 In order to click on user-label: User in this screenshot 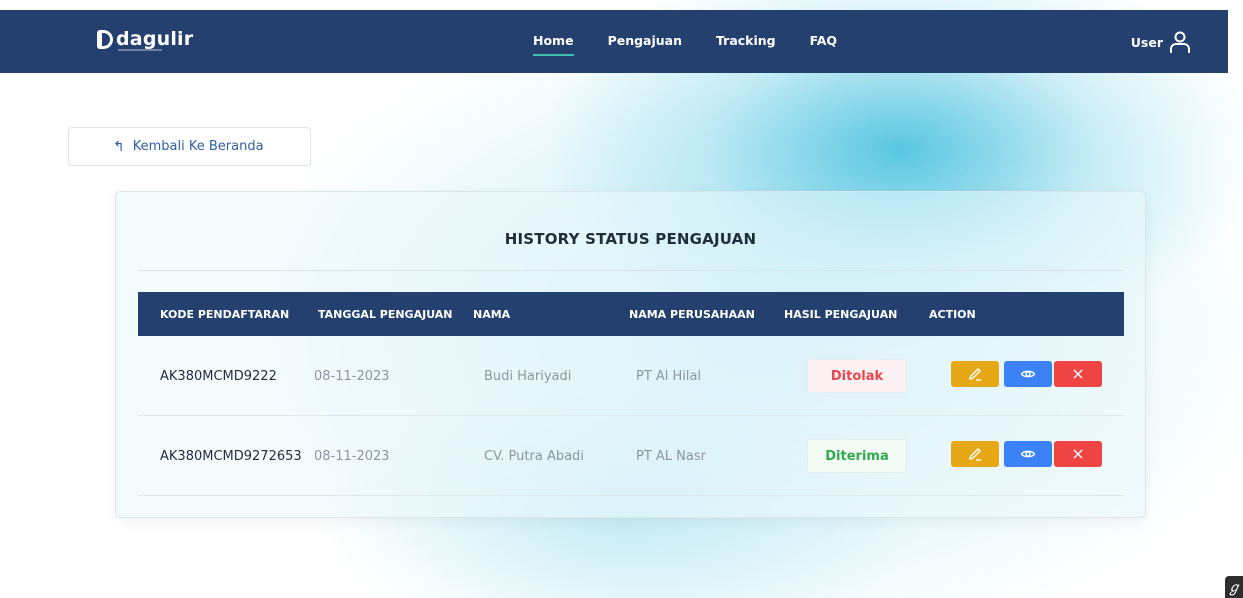, I will do `click(1146, 42)`.